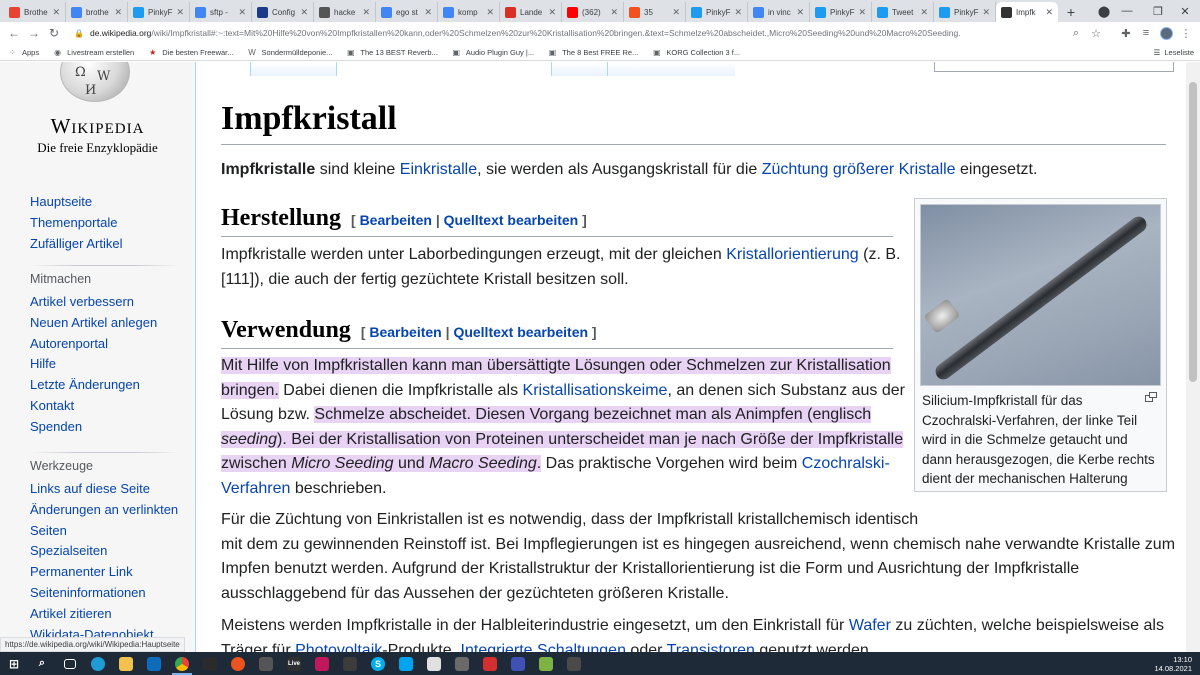  Describe the element at coordinates (97, 112) in the screenshot. I see `wikipedia-logo: Ω W И Wikipedia Die freie Enzyklopädie` at that location.